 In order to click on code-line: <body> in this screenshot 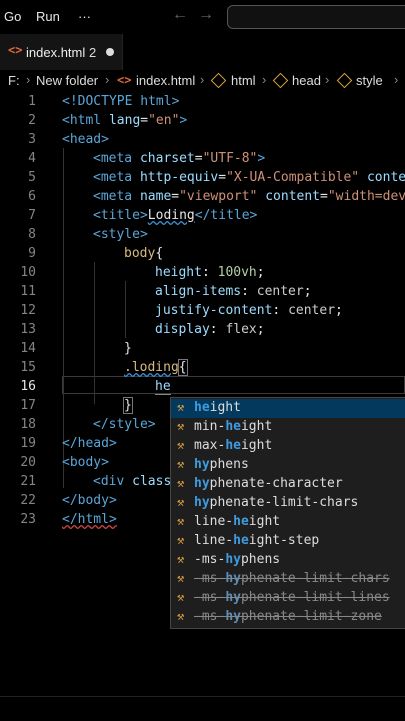, I will do `click(85, 462)`.